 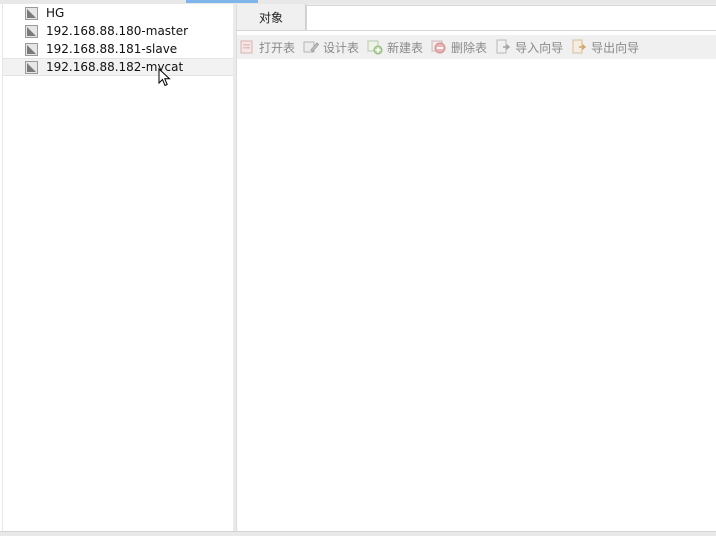 I want to click on active-tab-indicator, so click(x=222, y=1).